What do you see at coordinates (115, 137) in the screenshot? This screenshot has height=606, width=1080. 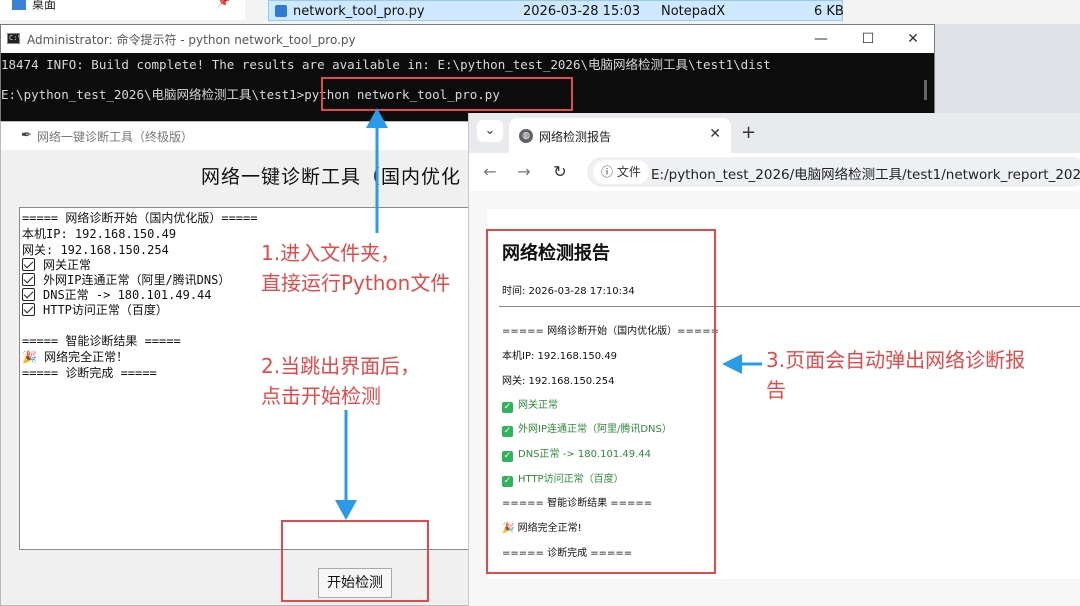 I see `tk-window-title: 网络一键诊断工具（终极版）` at bounding box center [115, 137].